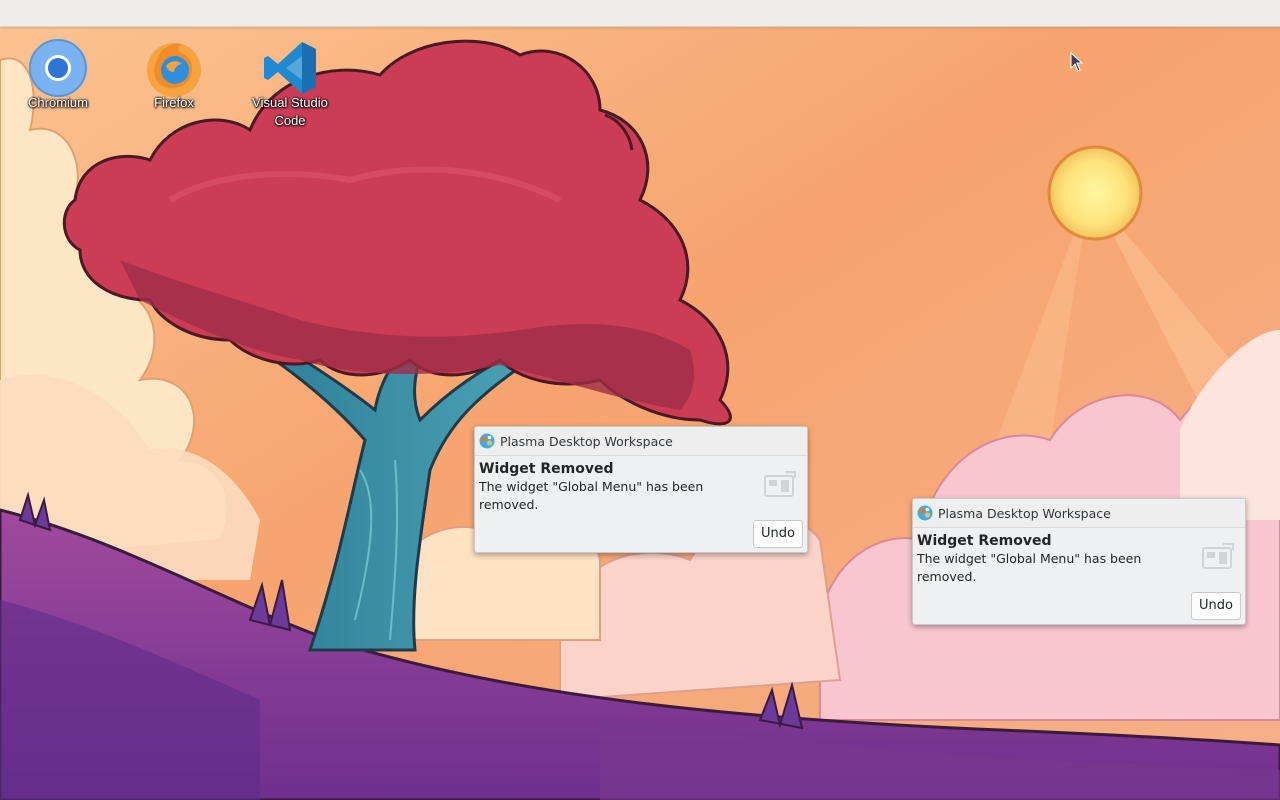 The width and height of the screenshot is (1280, 800). I want to click on vscode-icon, so click(290, 68).